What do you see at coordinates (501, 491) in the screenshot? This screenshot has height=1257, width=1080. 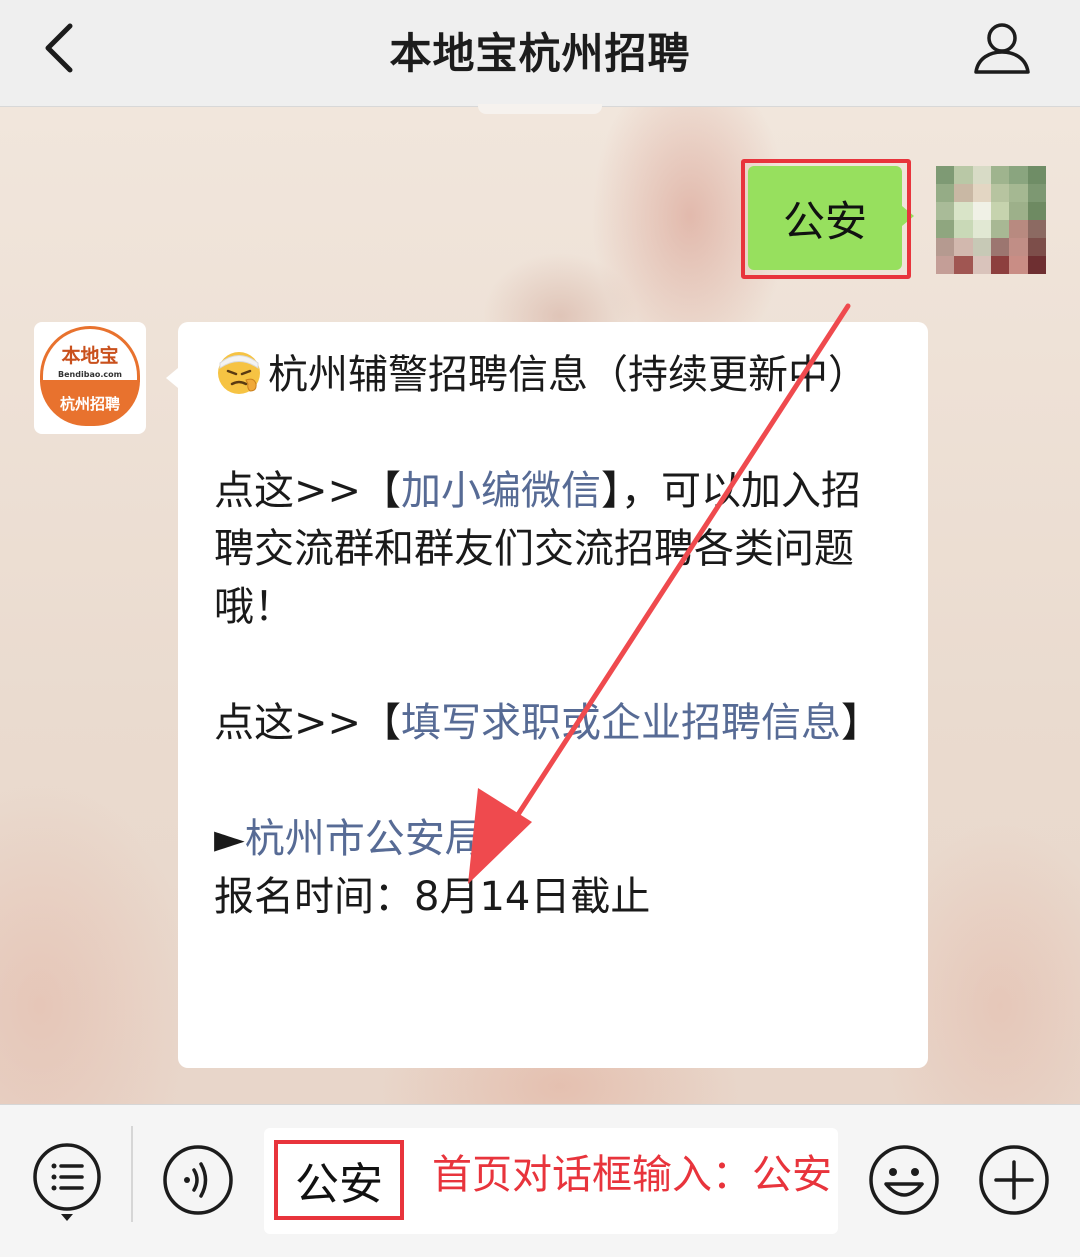 I see `add-wechat-link: 加小编微信` at bounding box center [501, 491].